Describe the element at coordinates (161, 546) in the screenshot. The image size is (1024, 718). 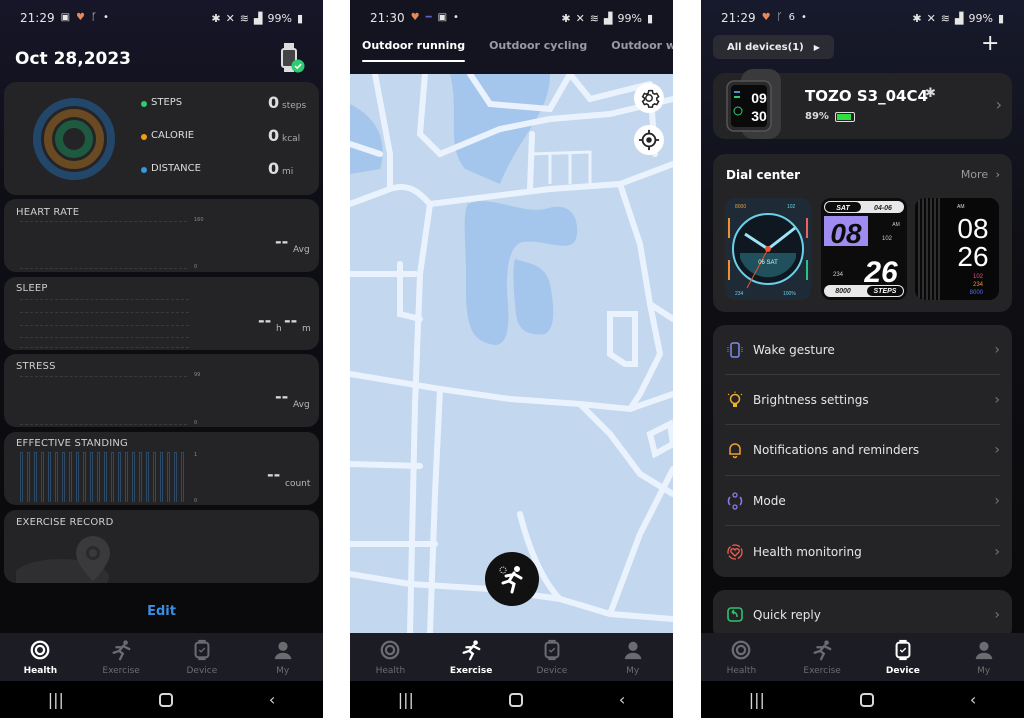
I see `exercise-record-card: EXERCISE RECORD` at that location.